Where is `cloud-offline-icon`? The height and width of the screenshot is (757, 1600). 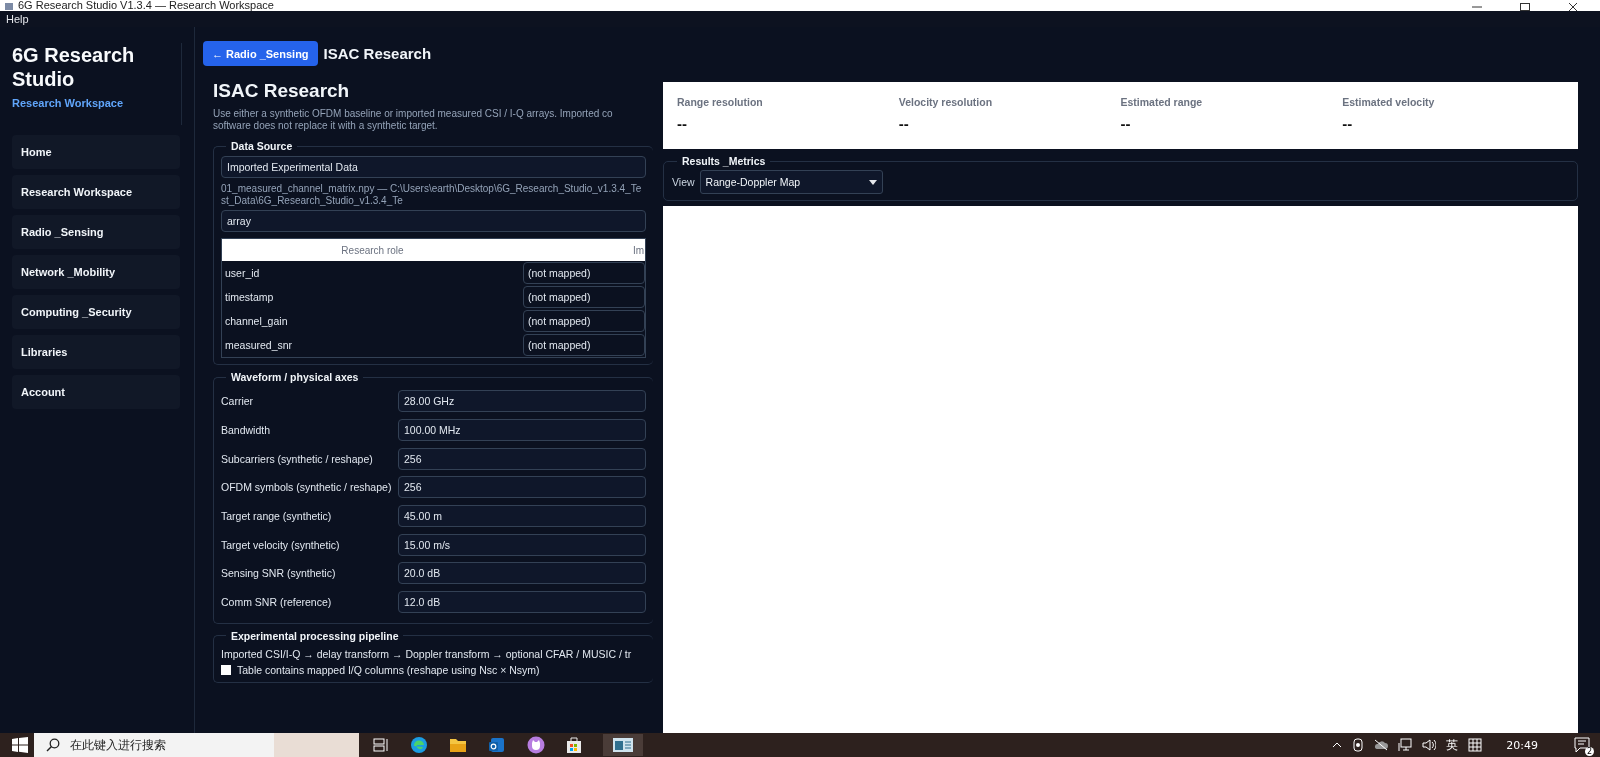 cloud-offline-icon is located at coordinates (1381, 745).